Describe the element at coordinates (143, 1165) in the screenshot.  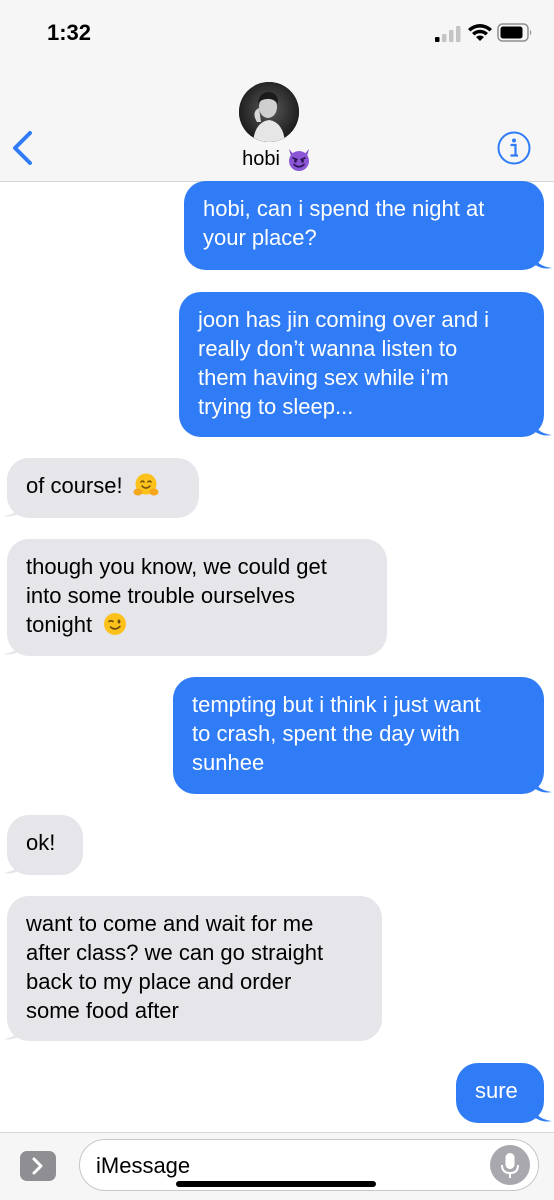
I see `message-input-placeholder: iMessage` at that location.